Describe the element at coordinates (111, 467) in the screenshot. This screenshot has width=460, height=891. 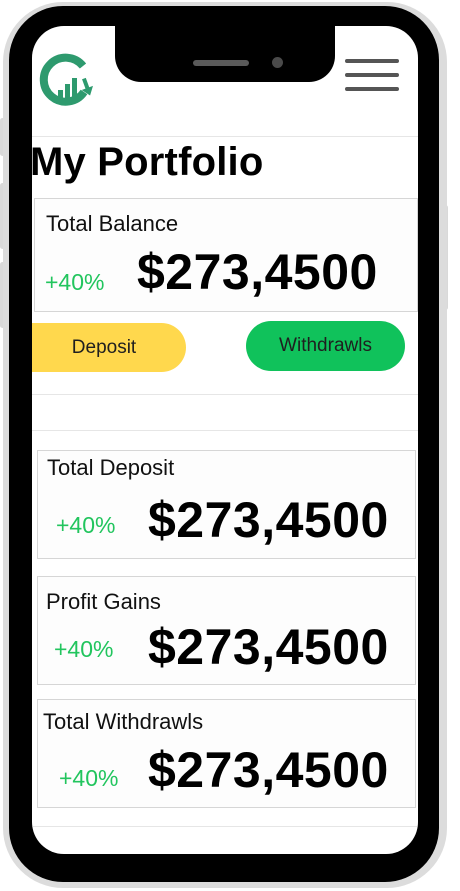
I see `card-label: Total Deposit` at that location.